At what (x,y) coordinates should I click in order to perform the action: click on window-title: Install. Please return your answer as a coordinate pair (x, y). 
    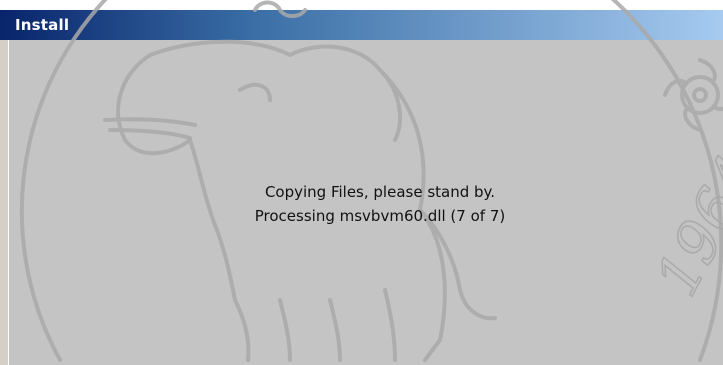
    Looking at the image, I should click on (42, 25).